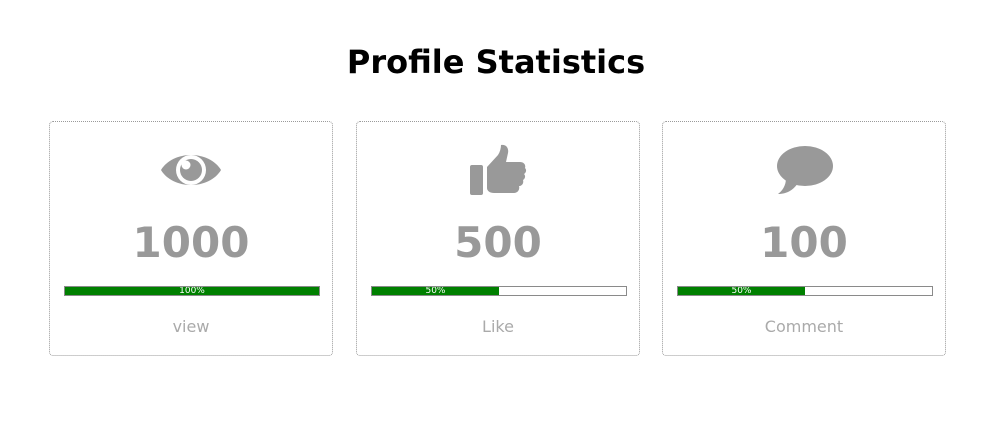  Describe the element at coordinates (191, 326) in the screenshot. I see `stat-label: view` at that location.